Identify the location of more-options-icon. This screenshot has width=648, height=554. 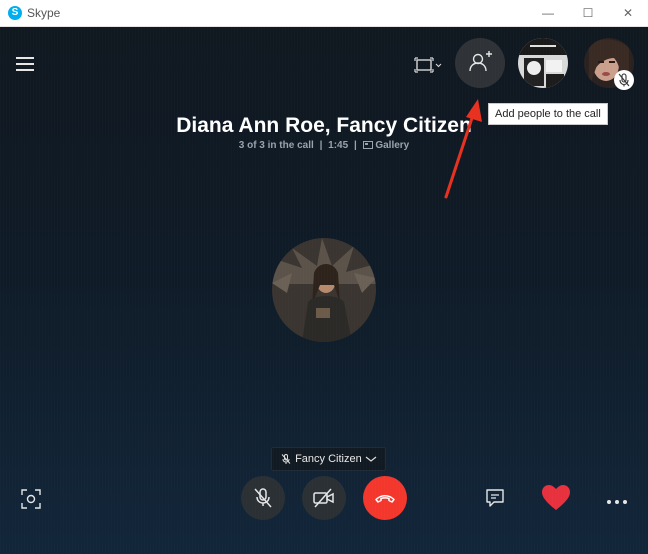
(617, 502).